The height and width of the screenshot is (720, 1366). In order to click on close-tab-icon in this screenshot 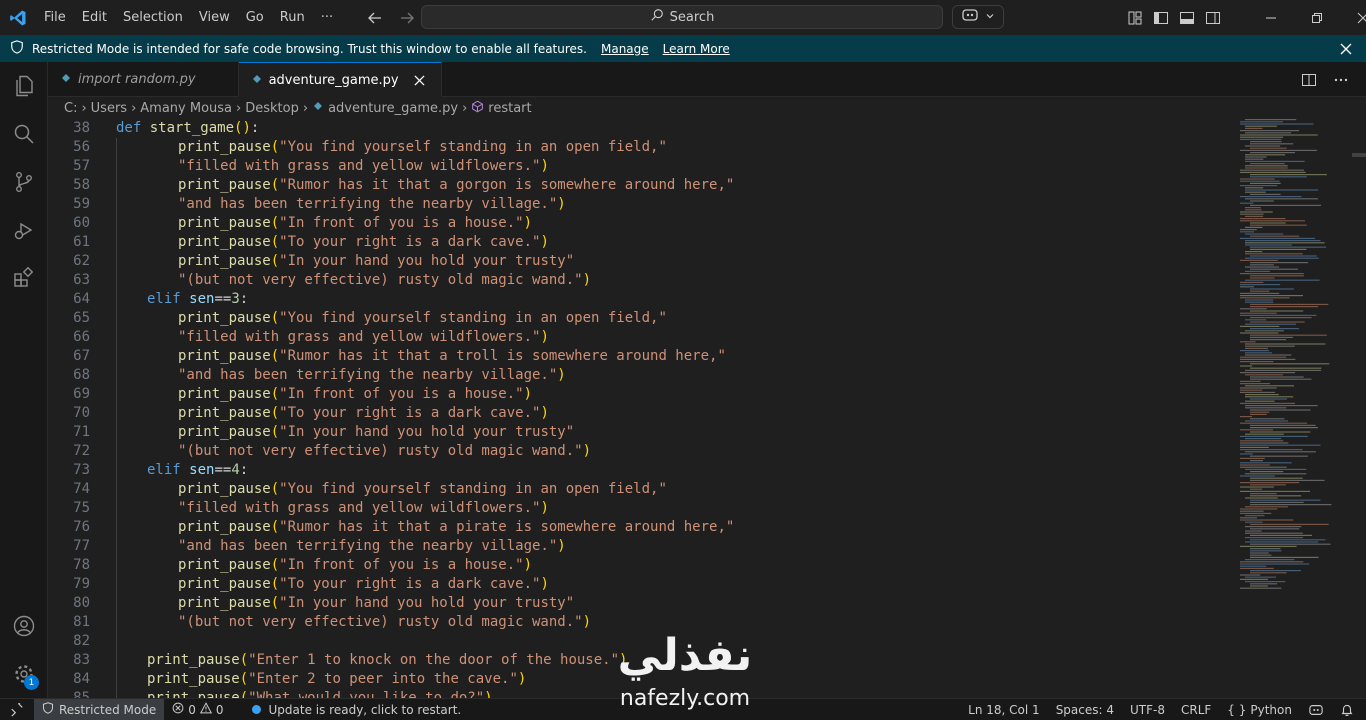, I will do `click(420, 81)`.